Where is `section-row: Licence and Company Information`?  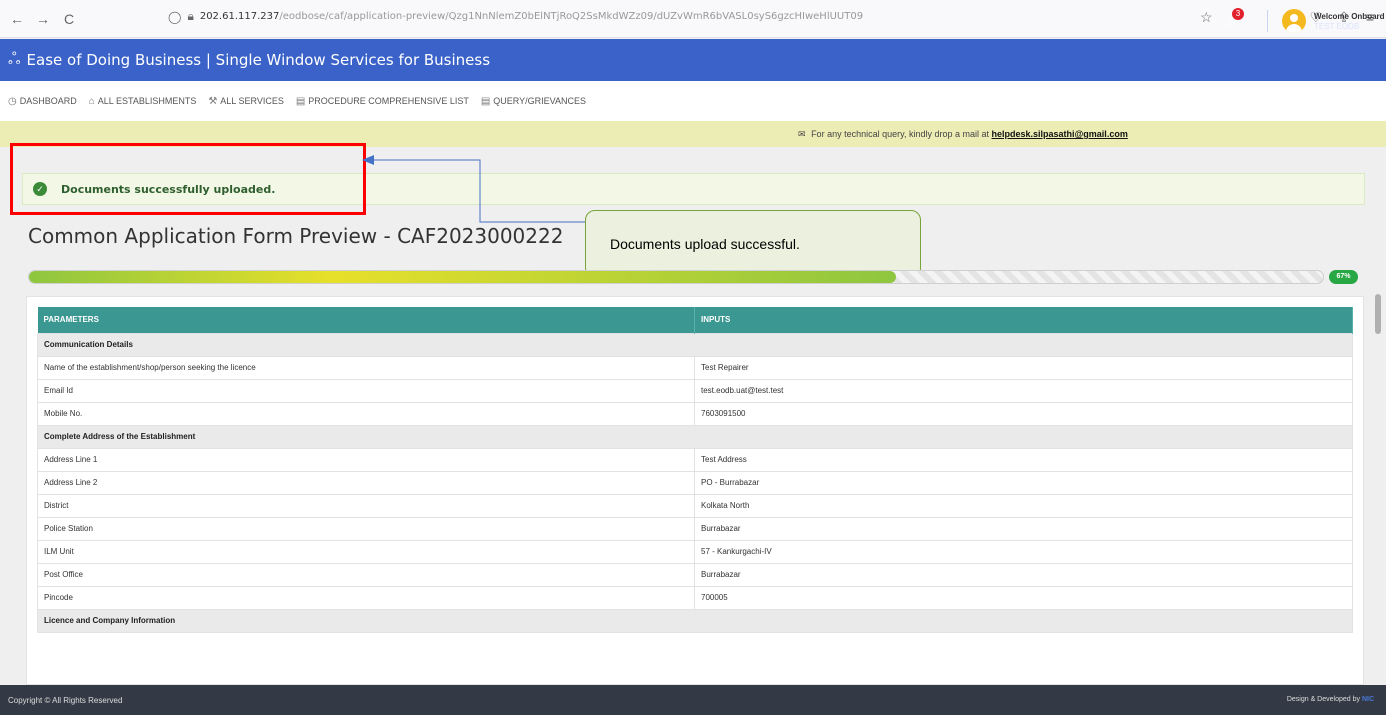 section-row: Licence and Company Information is located at coordinates (695, 620).